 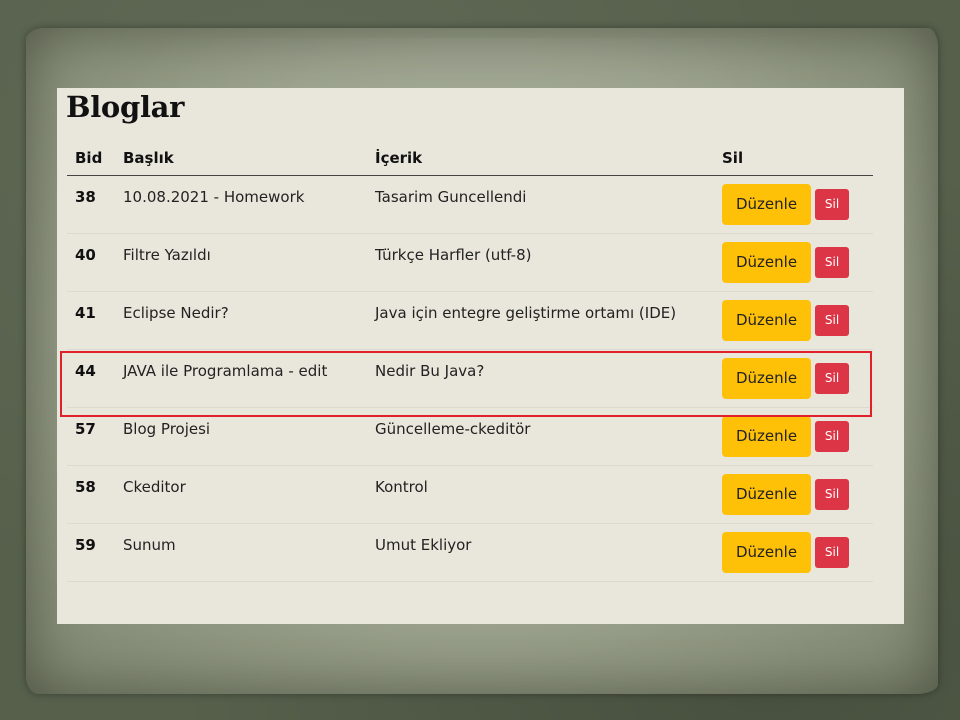 What do you see at coordinates (540, 262) in the screenshot?
I see `row-content: Türkçe Harfler (utf-8)` at bounding box center [540, 262].